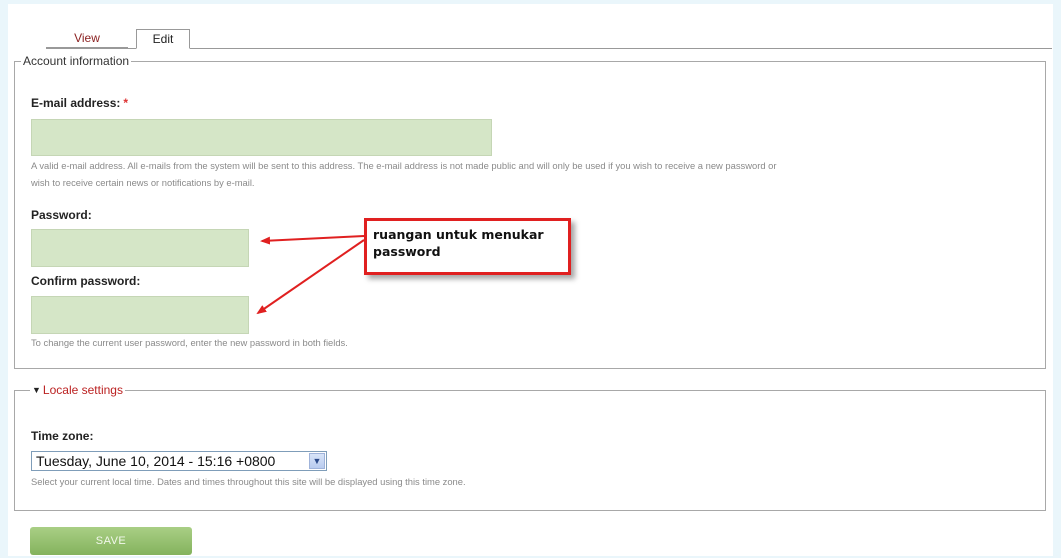 Image resolution: width=1061 pixels, height=558 pixels. Describe the element at coordinates (76, 103) in the screenshot. I see `email-label-text: E-mail address:` at that location.